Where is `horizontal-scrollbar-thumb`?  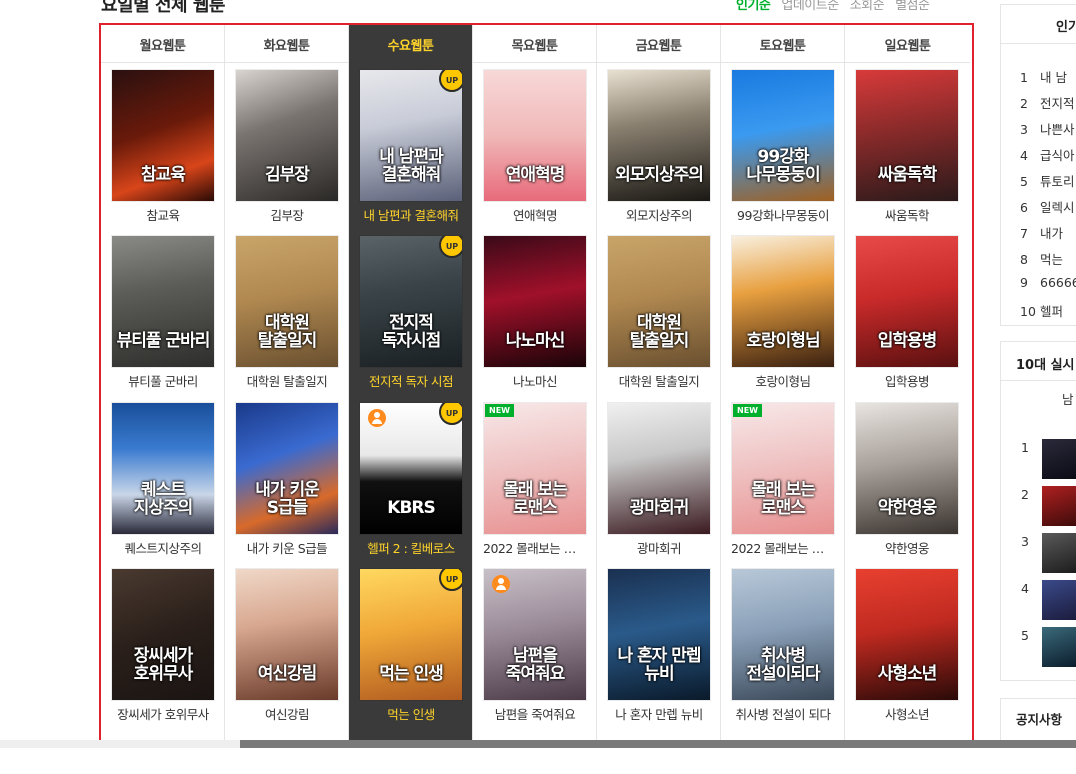
horizontal-scrollbar-thumb is located at coordinates (658, 744).